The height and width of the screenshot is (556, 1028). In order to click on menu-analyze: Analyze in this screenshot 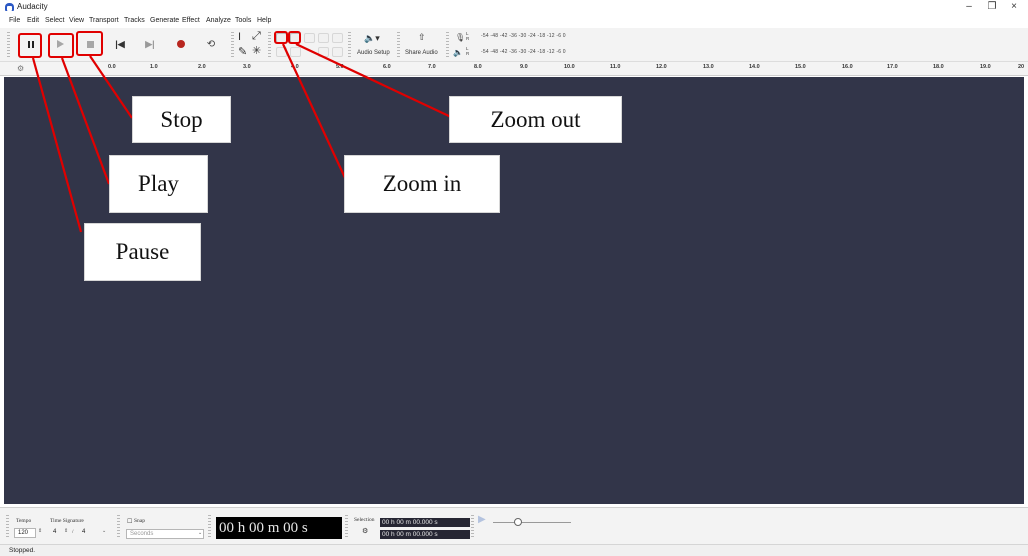, I will do `click(218, 20)`.